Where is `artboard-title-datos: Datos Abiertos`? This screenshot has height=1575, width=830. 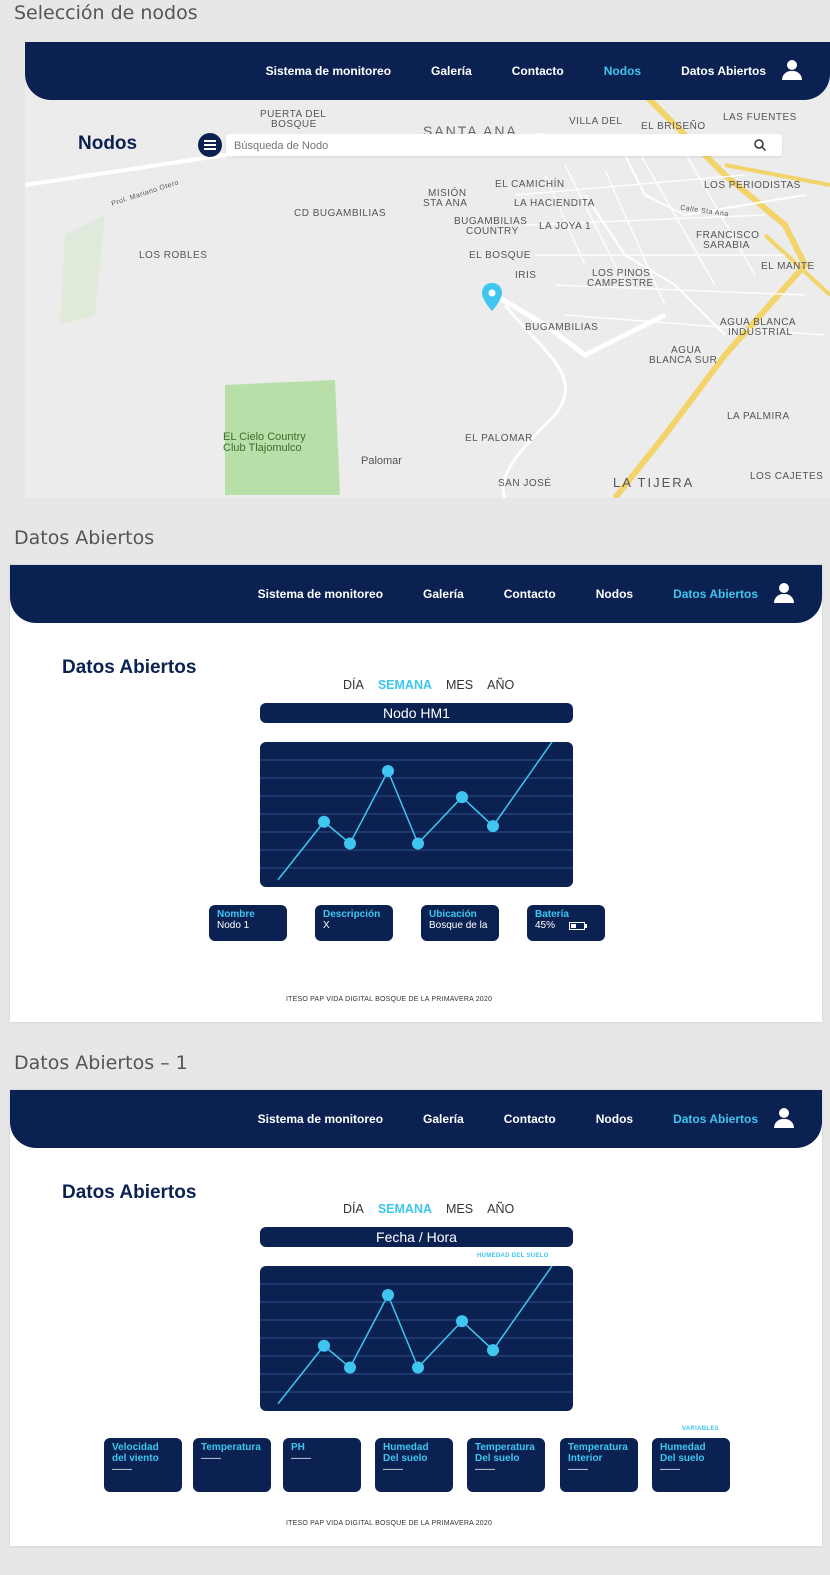
artboard-title-datos: Datos Abiertos is located at coordinates (84, 538).